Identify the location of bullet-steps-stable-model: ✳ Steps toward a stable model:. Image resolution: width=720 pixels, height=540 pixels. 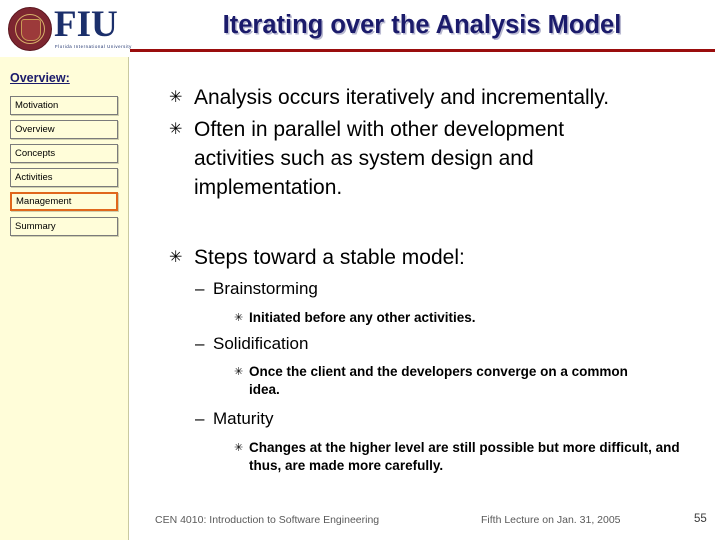
(409, 257).